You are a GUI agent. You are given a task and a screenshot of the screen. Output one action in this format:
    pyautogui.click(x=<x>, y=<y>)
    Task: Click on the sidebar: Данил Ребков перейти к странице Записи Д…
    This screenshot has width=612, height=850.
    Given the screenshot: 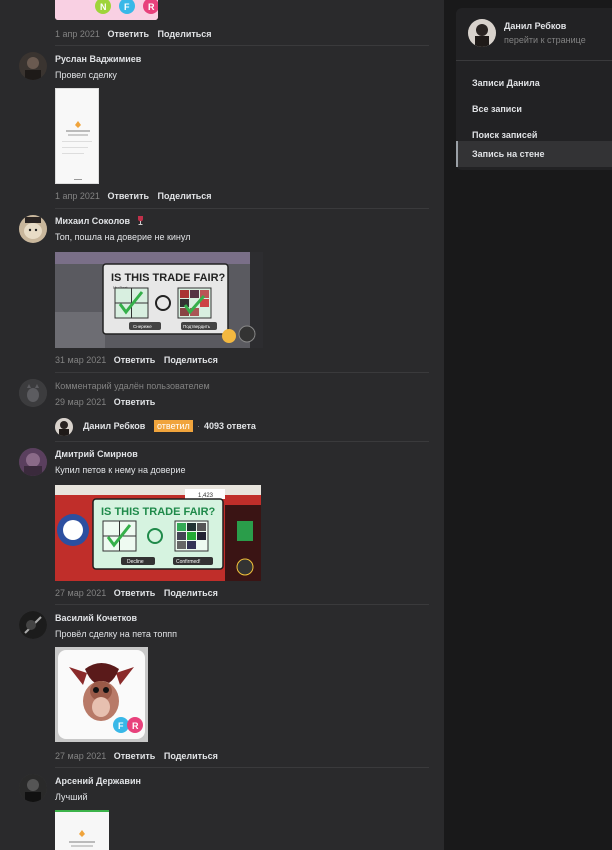 What is the action you would take?
    pyautogui.click(x=534, y=89)
    